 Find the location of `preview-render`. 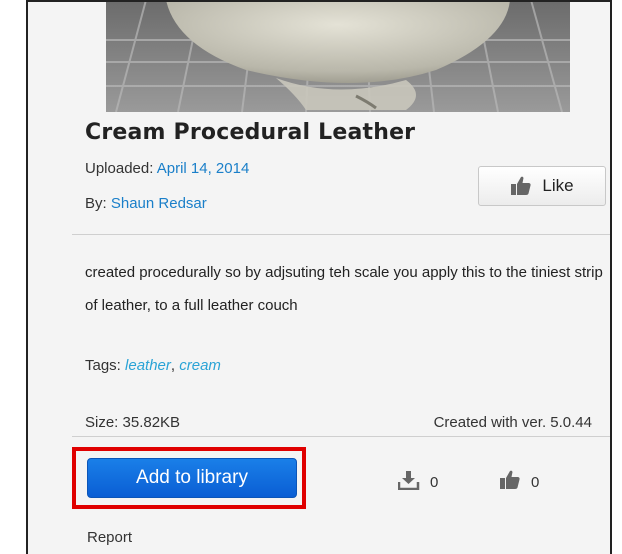

preview-render is located at coordinates (338, 57).